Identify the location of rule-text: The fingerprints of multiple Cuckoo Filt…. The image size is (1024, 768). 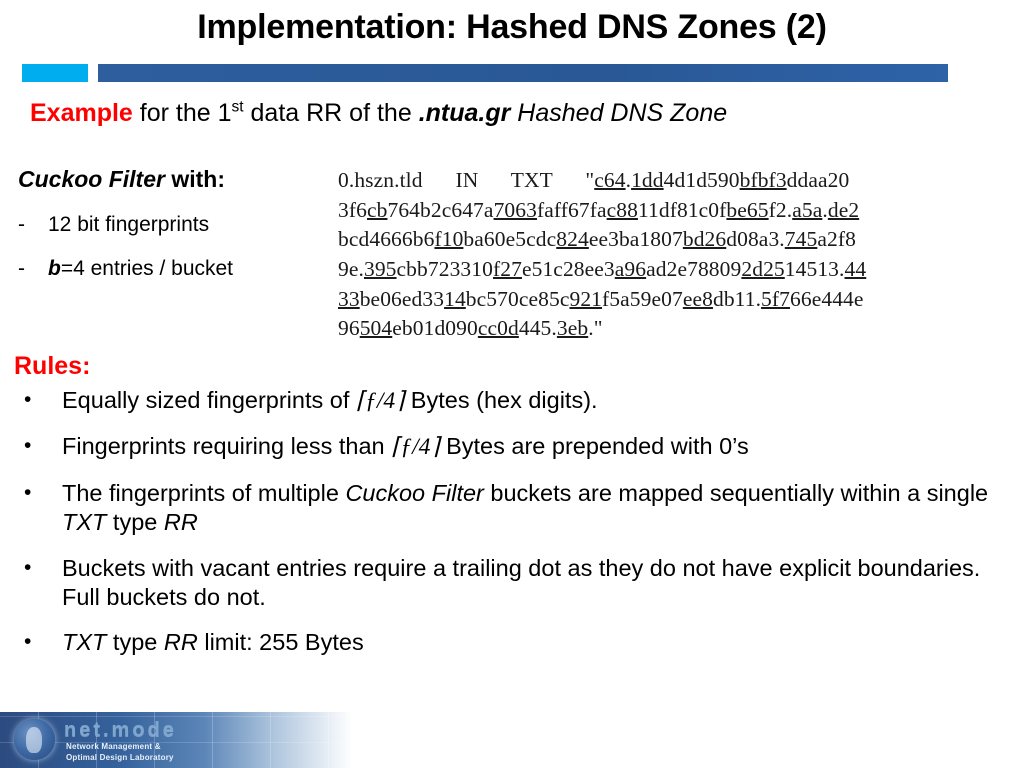
(538, 508).